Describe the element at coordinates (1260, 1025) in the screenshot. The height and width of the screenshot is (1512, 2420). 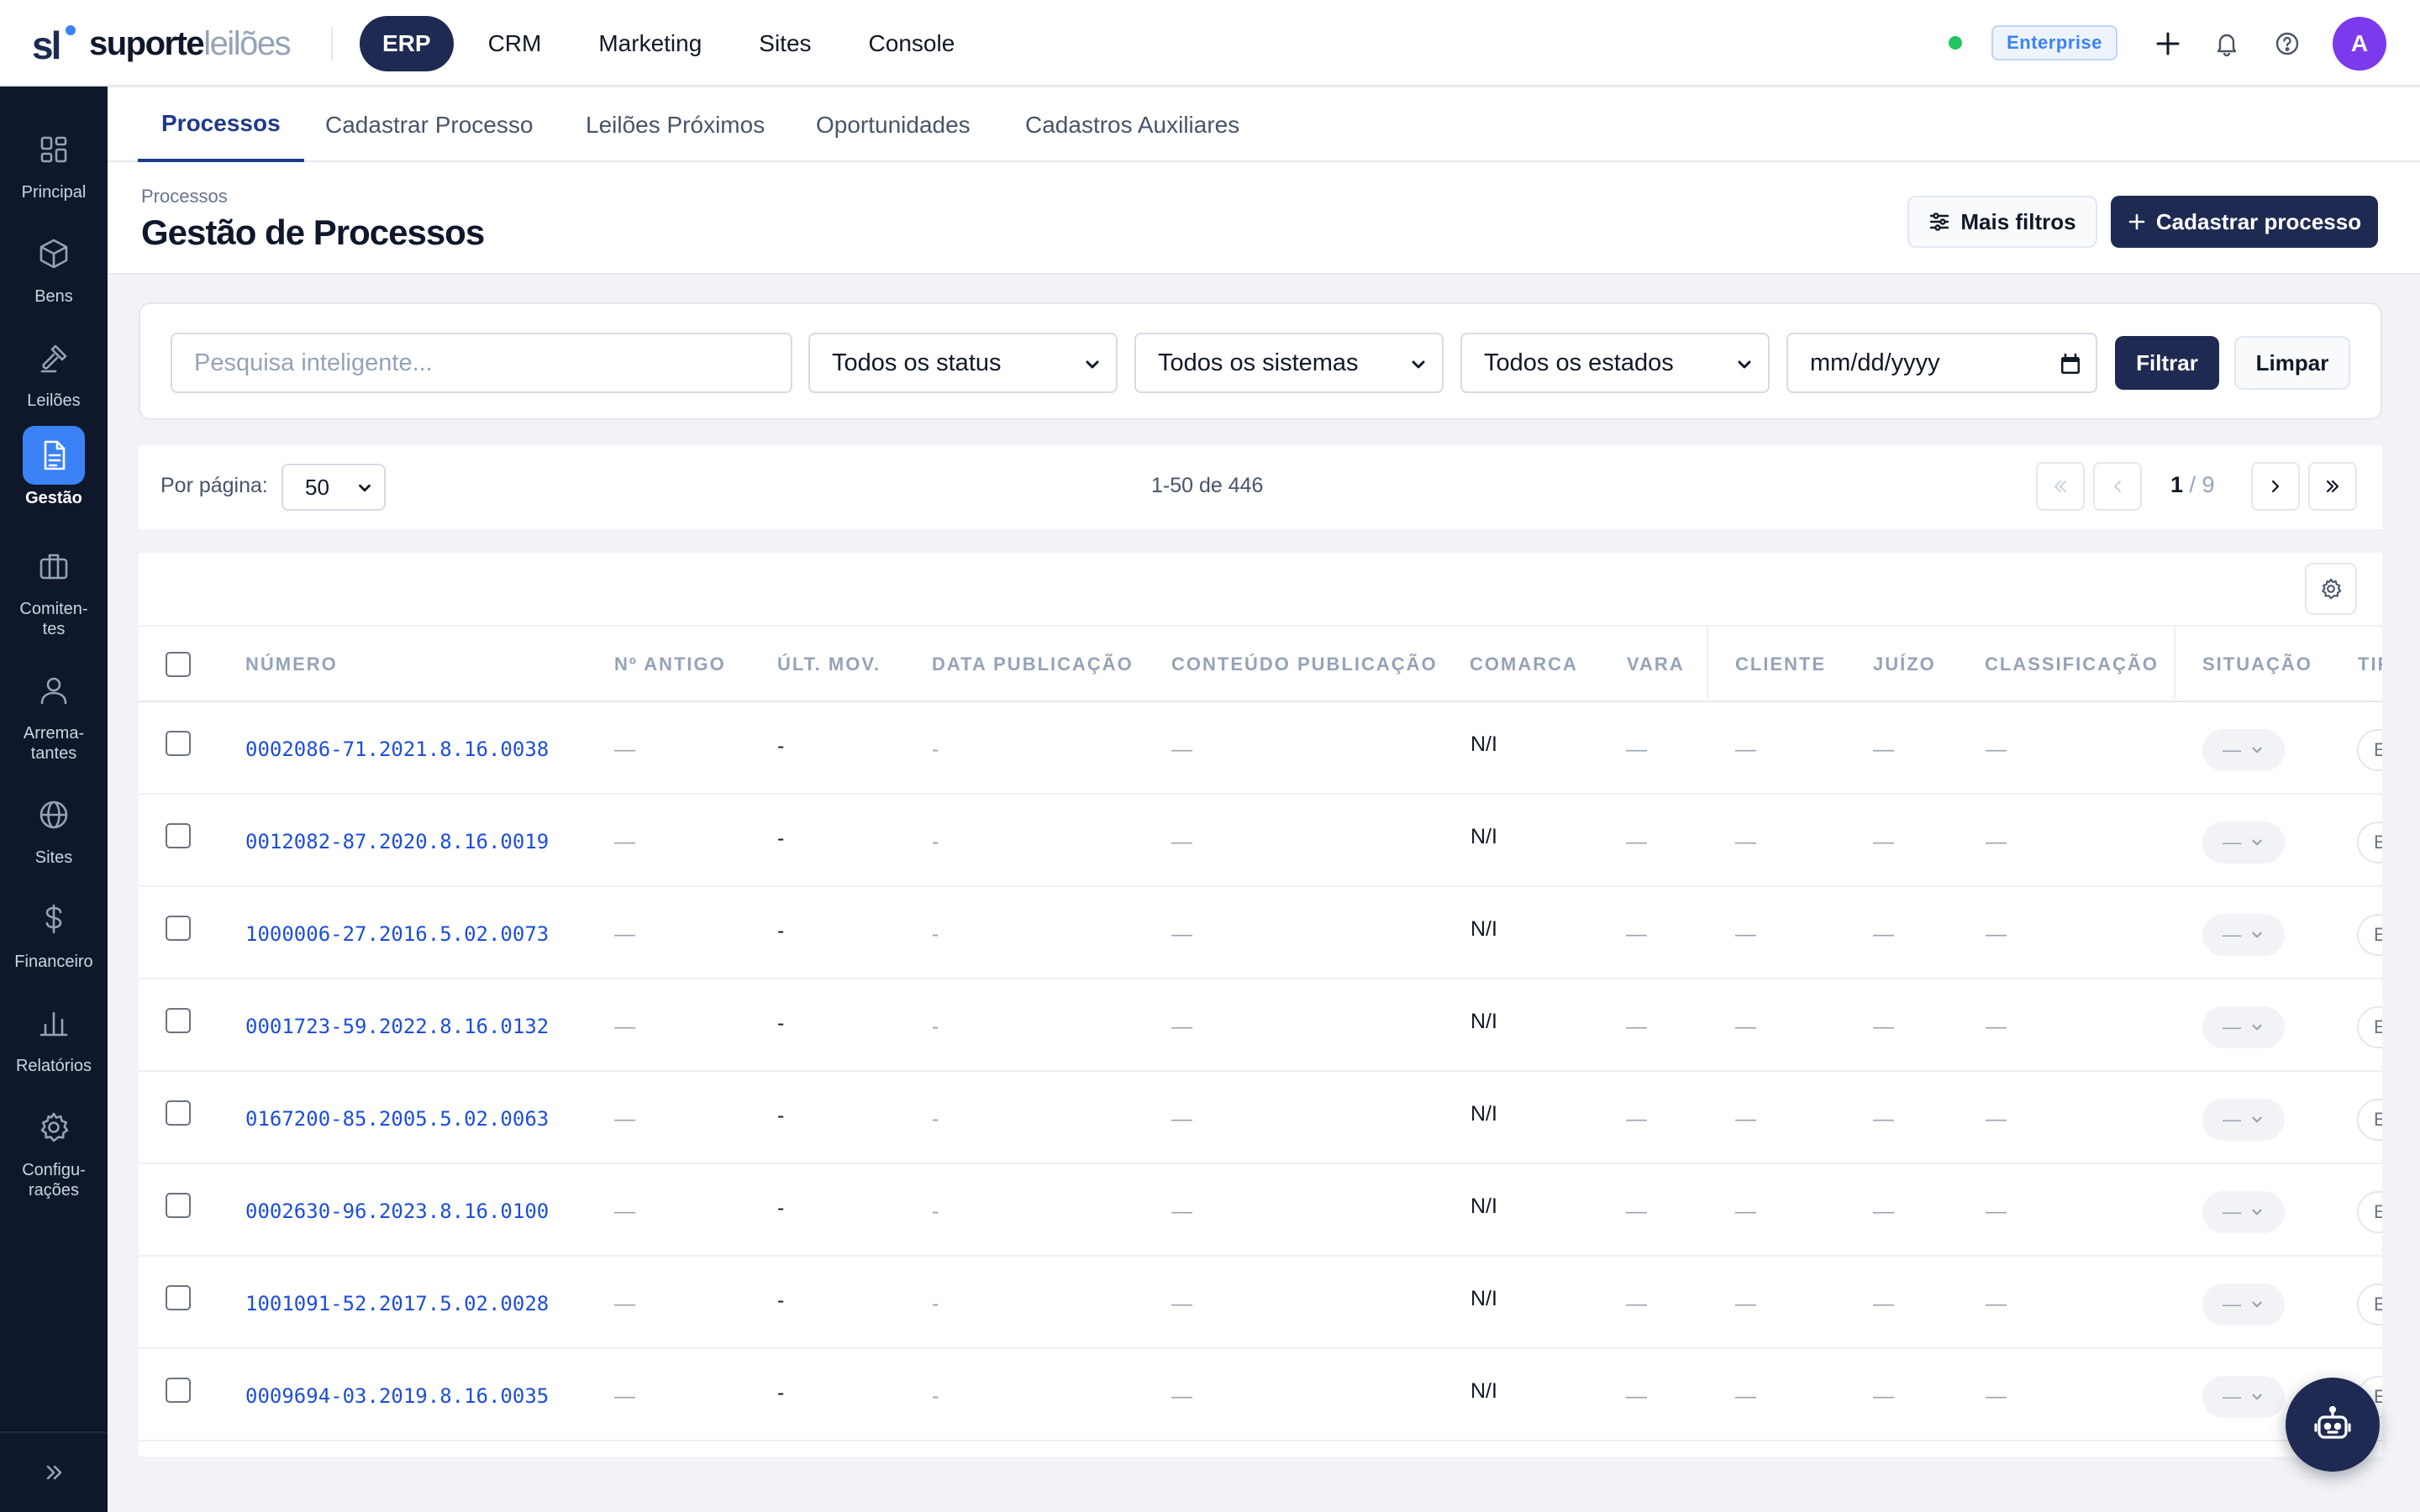
I see `table-row: 0001723-59.2022.8.16.0132 — - - — N/I — — — — — E` at that location.